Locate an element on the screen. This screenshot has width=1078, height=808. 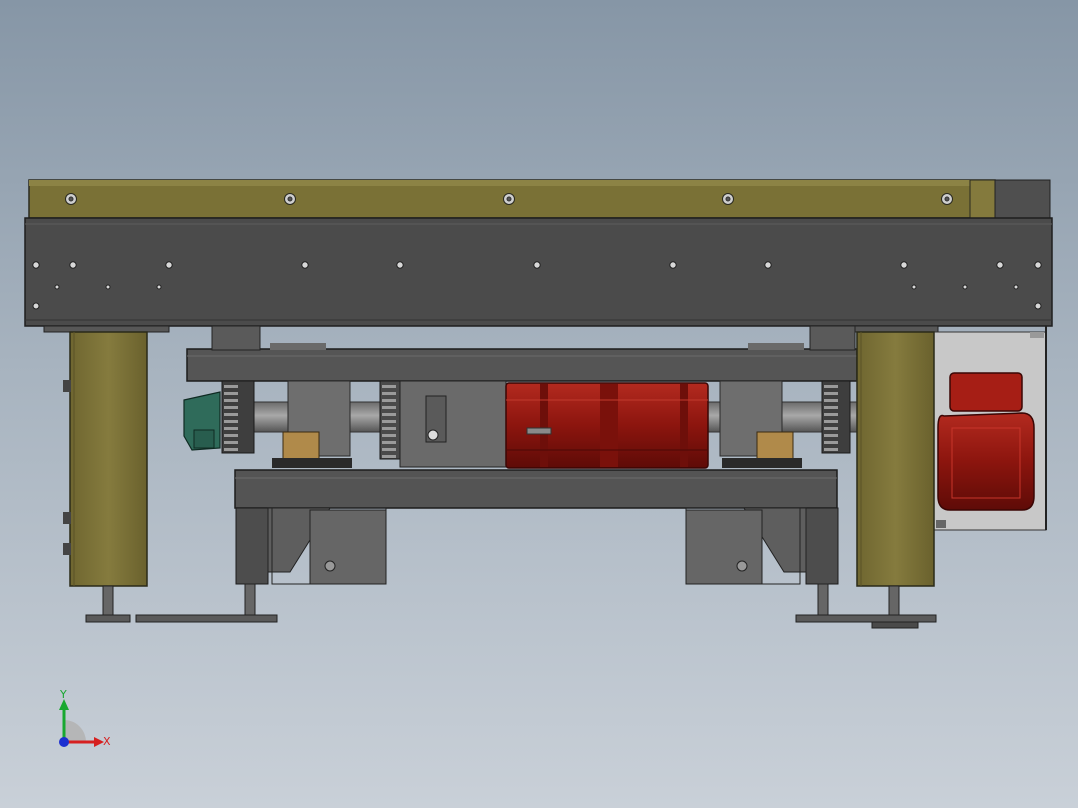
triad-x-label: X is located at coordinates (107, 741).